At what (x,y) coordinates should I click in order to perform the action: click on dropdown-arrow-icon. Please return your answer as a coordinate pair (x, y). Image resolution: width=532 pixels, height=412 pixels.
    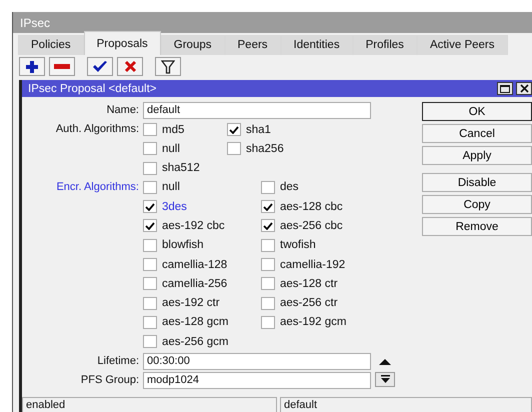
    Looking at the image, I should click on (385, 379).